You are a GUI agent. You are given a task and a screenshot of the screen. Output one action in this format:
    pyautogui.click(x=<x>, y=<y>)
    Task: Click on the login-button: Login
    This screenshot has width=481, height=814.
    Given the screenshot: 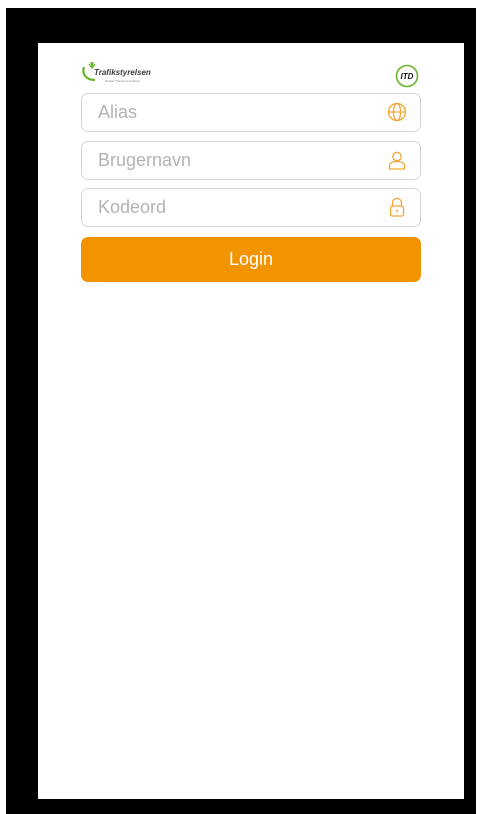 What is the action you would take?
    pyautogui.click(x=251, y=259)
    